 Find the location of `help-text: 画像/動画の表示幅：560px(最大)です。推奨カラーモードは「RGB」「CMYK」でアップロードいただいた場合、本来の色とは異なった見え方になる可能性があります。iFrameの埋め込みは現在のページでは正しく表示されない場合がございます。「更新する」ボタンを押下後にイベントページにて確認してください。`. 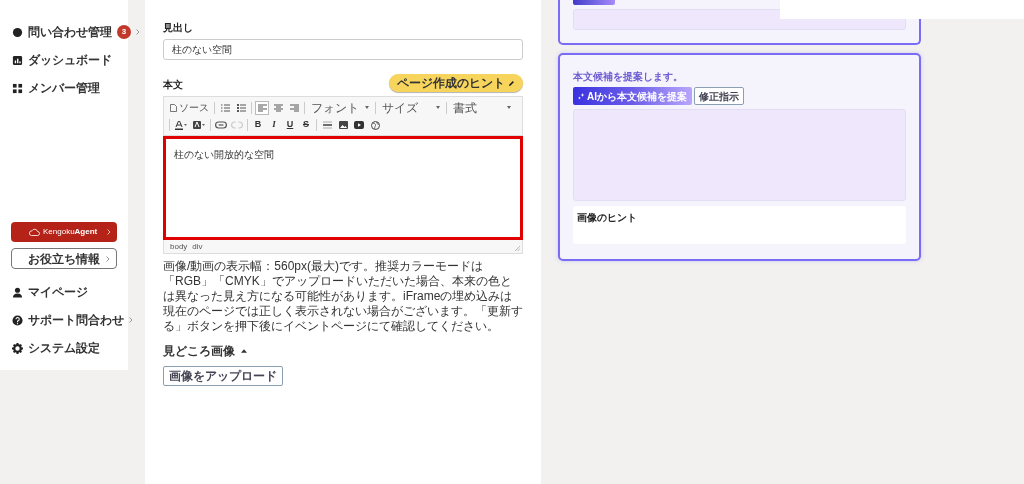

help-text: 画像/動画の表示幅：560px(最大)です。推奨カラーモードは「RGB」「CMYK」でアップロードいただいた場合、本来の色とは異なった見え方になる可能性があります。iFrameの埋め込みは現在のページでは正しく表示されない場合がございます。「更新する」ボタンを押下後にイベントページにて確認してください。 is located at coordinates (343, 296).